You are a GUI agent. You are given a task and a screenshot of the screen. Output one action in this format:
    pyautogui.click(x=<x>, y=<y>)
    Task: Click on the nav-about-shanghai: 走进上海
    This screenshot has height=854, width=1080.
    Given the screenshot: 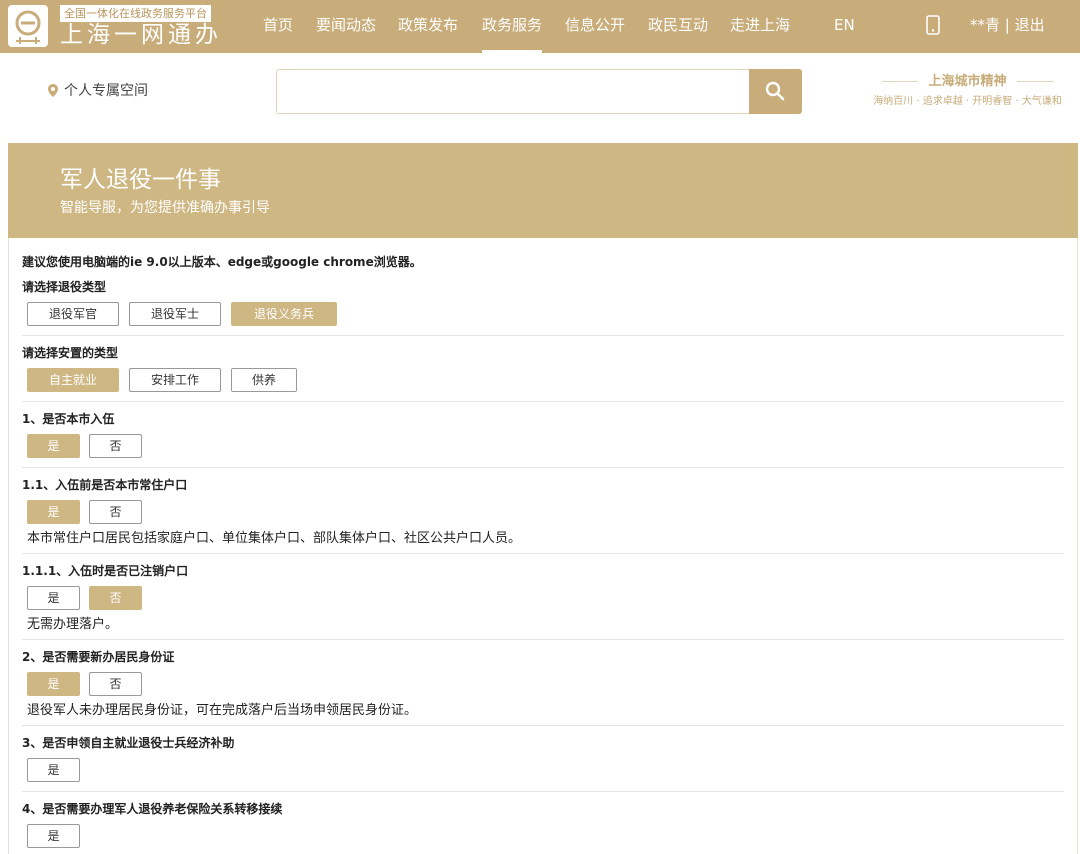 What is the action you would take?
    pyautogui.click(x=760, y=26)
    